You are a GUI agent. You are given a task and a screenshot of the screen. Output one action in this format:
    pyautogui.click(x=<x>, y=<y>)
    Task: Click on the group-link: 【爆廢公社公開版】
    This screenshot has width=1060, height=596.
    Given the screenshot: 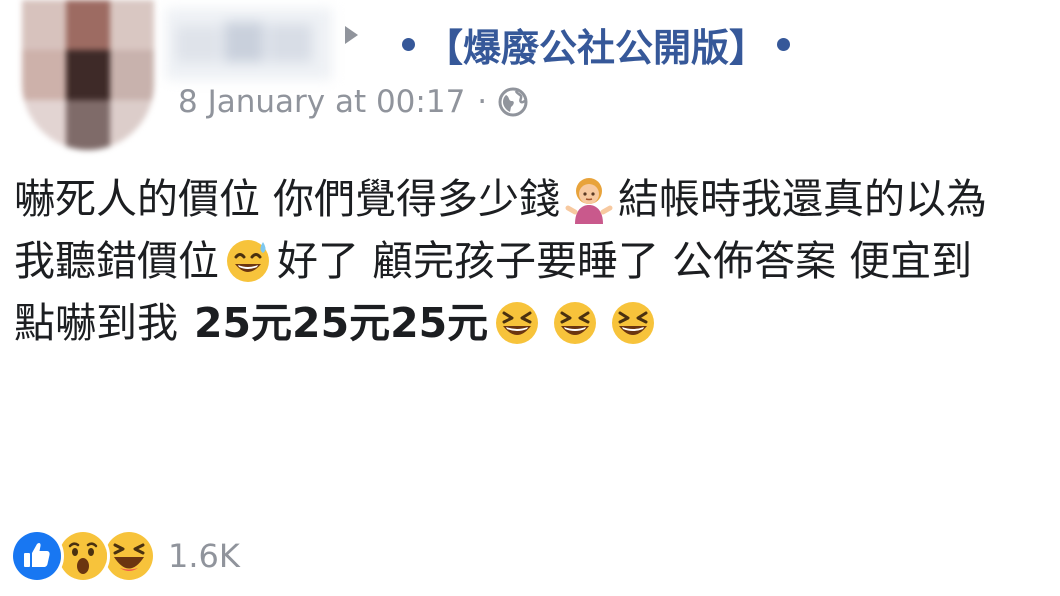 What is the action you would take?
    pyautogui.click(x=596, y=44)
    